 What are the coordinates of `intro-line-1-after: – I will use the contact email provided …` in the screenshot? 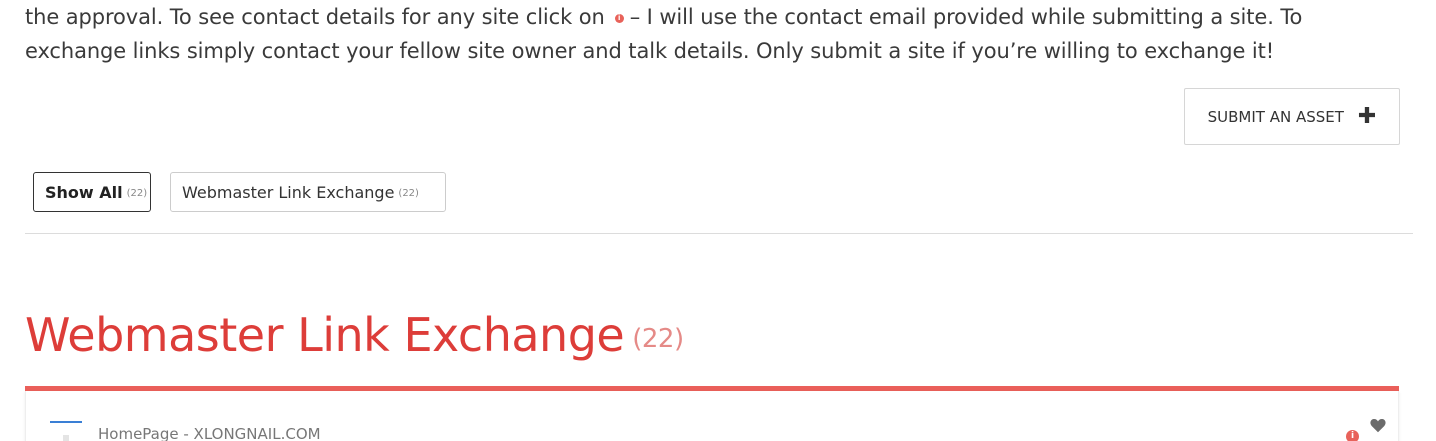 It's located at (966, 17).